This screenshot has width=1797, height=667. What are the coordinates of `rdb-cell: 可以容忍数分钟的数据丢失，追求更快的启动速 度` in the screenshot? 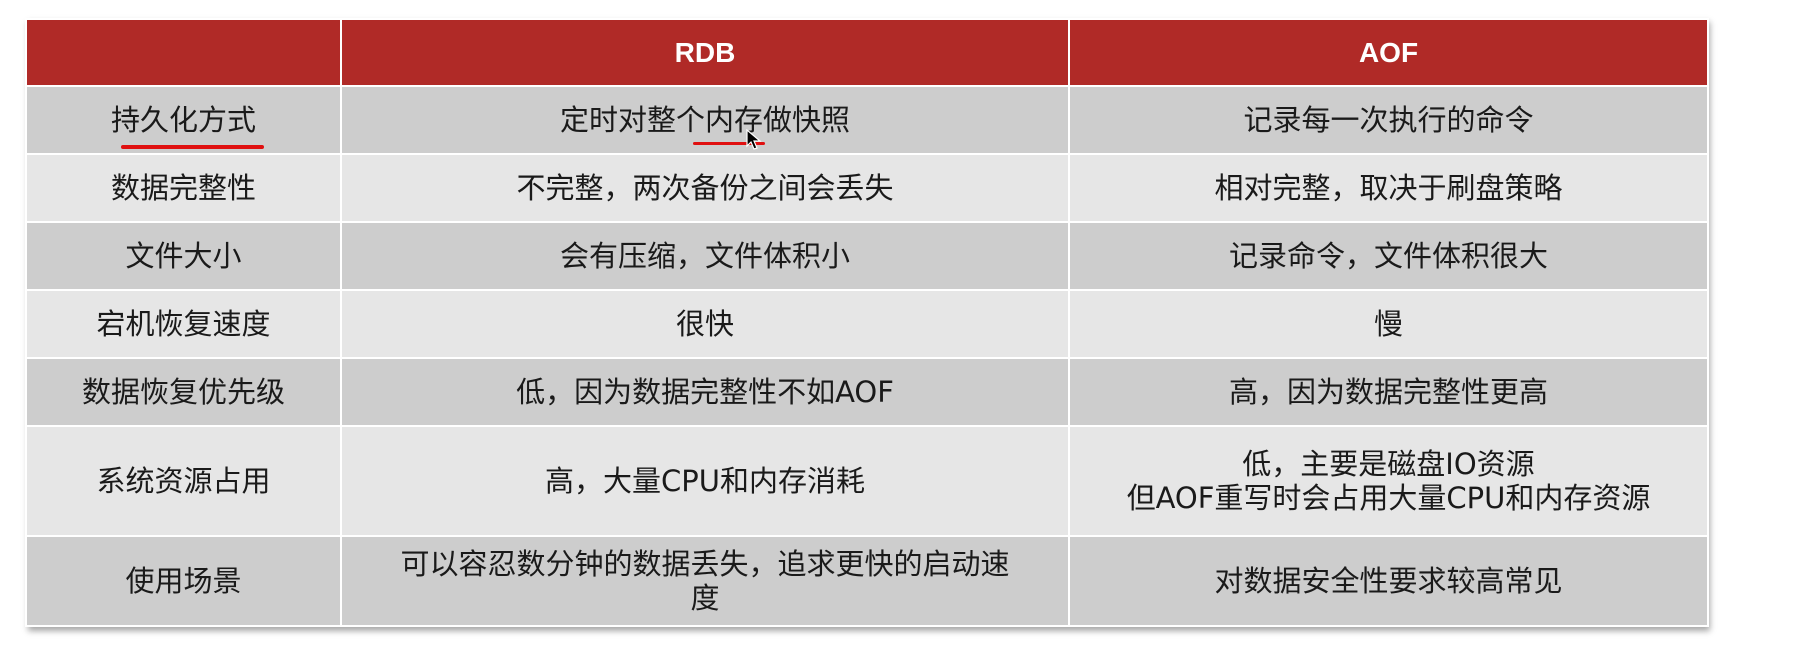 It's located at (705, 581).